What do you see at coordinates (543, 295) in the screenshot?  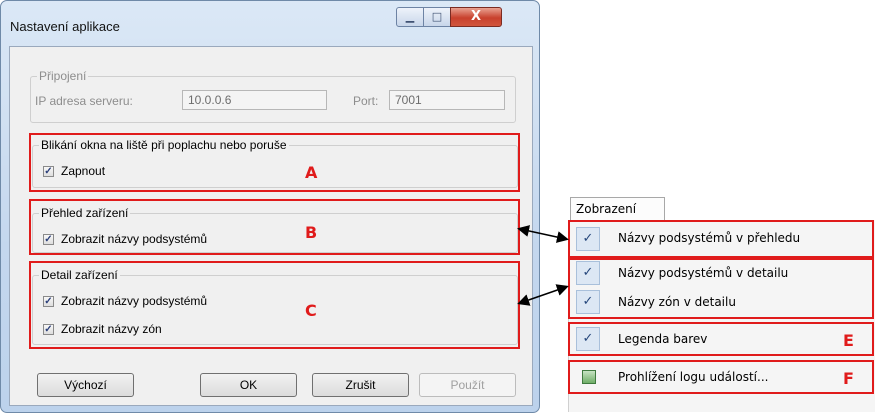 I see `arrow-c` at bounding box center [543, 295].